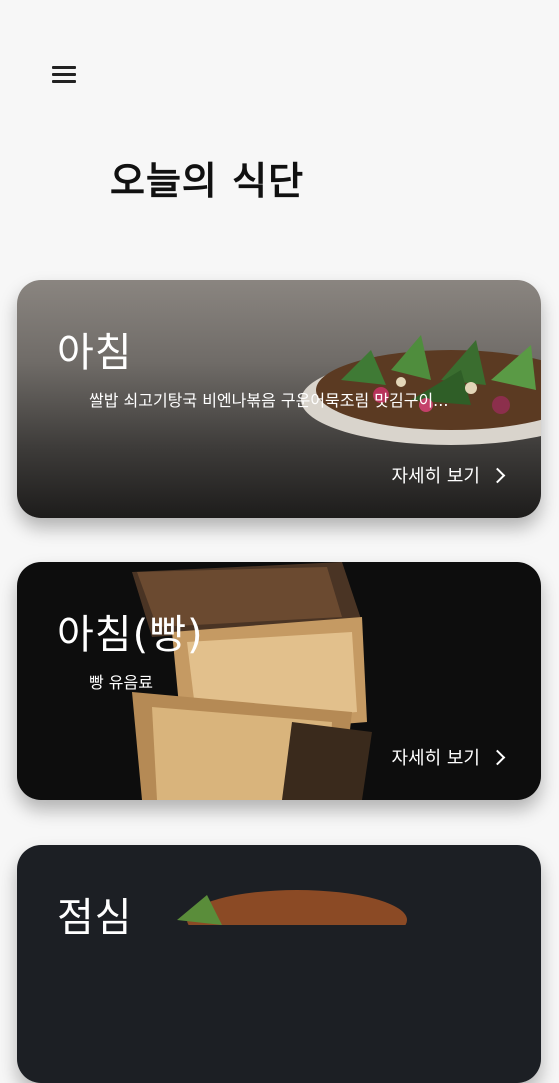  Describe the element at coordinates (95, 918) in the screenshot. I see `meal-title: 점심` at that location.